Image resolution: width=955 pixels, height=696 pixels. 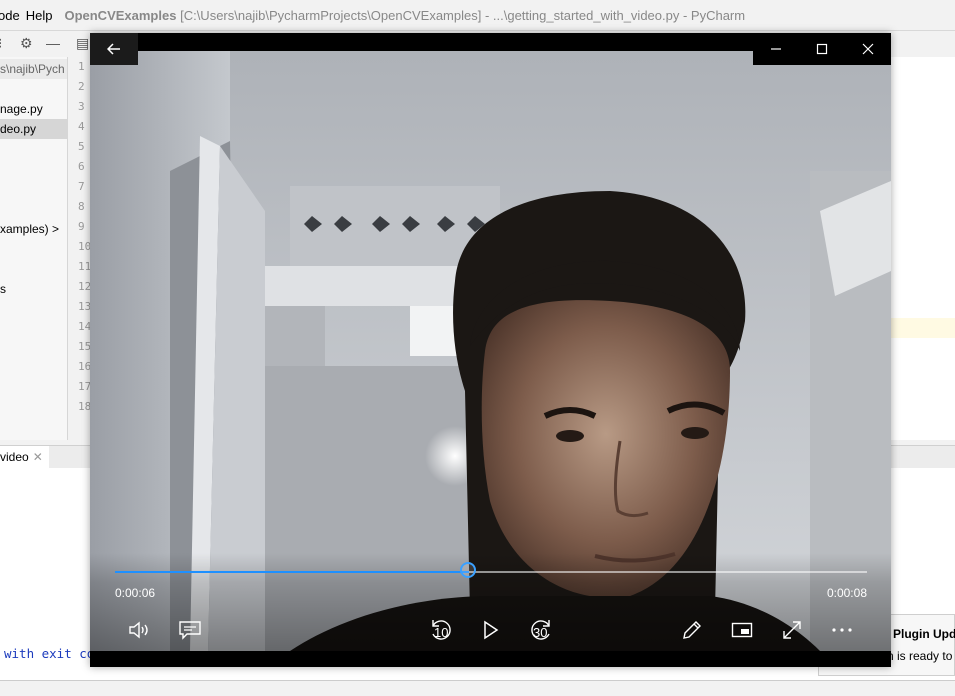 What do you see at coordinates (42, 15) in the screenshot?
I see `menu-help: Help` at bounding box center [42, 15].